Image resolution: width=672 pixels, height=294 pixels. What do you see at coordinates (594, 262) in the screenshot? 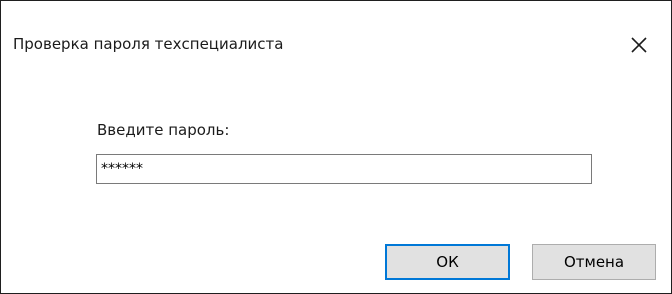
I see `cancel-button: Отмена` at bounding box center [594, 262].